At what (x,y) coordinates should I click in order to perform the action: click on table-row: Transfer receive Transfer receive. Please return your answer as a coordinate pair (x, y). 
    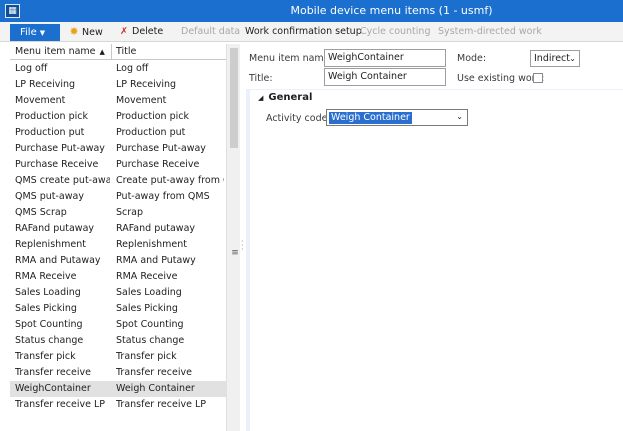
    Looking at the image, I should click on (118, 373).